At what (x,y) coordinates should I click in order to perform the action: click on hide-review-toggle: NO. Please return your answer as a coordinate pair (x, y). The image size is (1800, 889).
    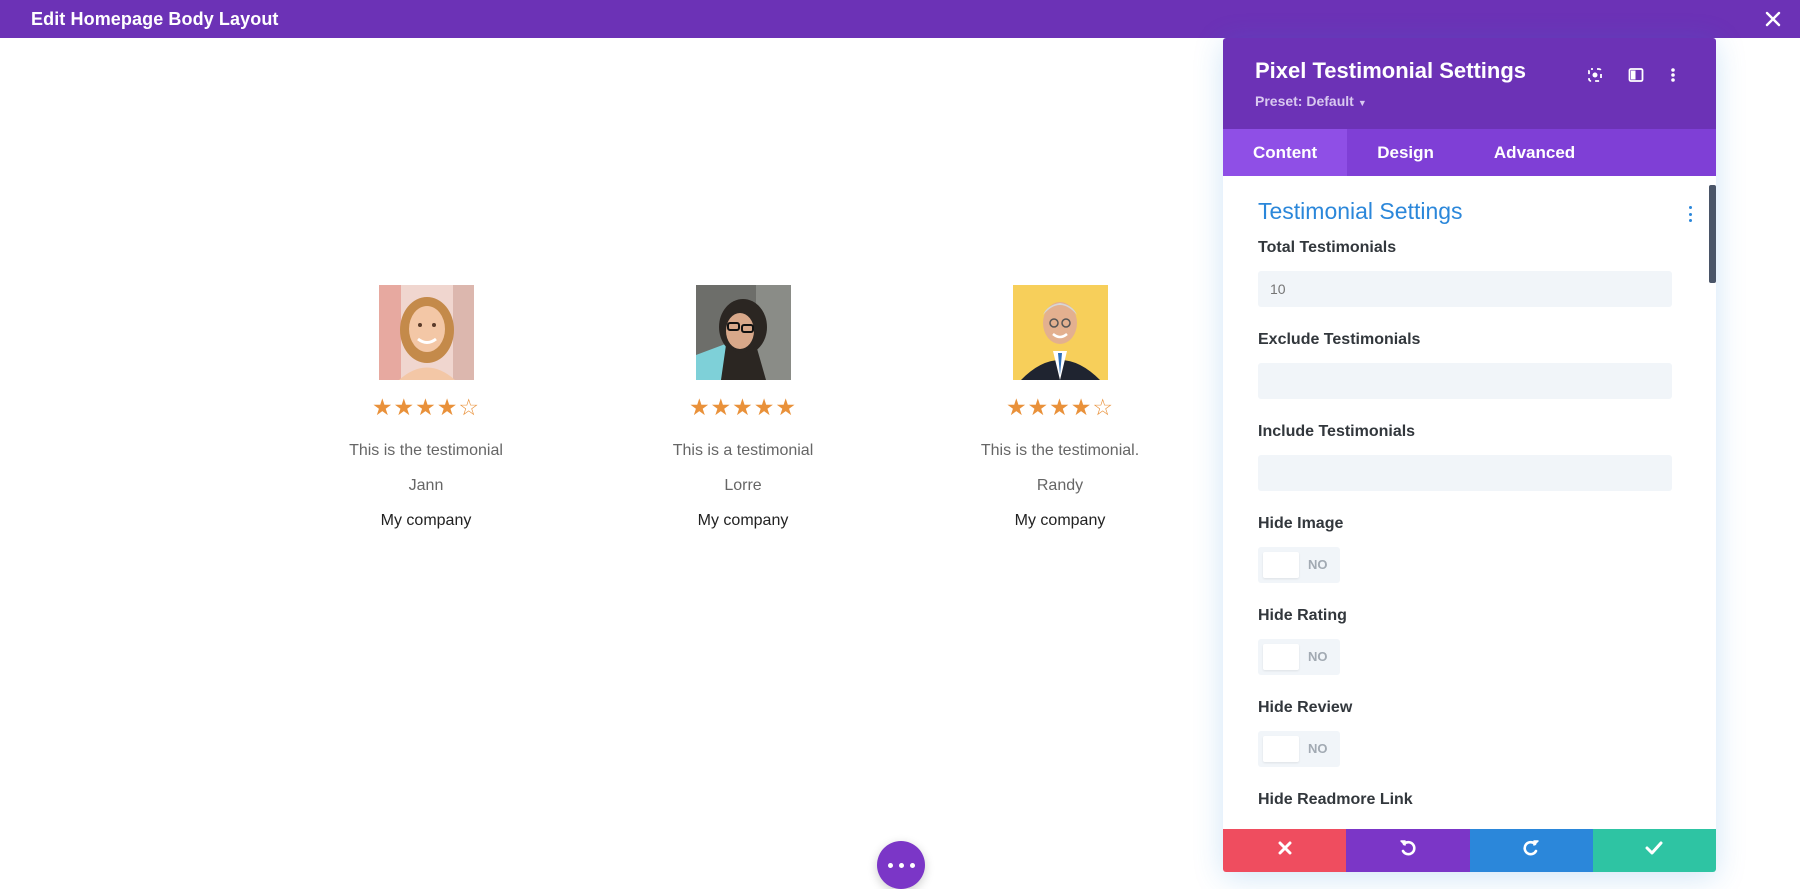
    Looking at the image, I should click on (1299, 749).